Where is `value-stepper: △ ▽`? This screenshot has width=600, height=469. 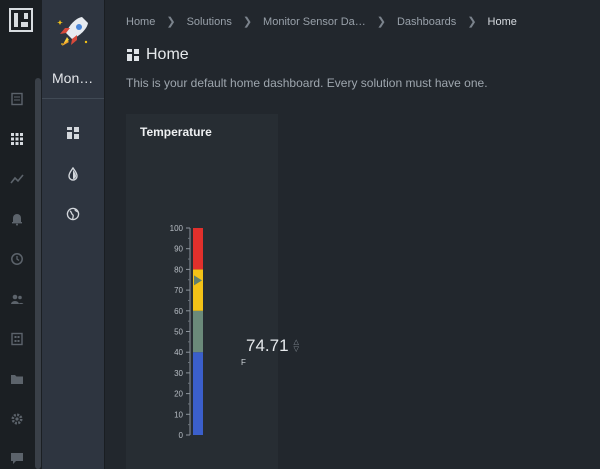 value-stepper: △ ▽ is located at coordinates (296, 346).